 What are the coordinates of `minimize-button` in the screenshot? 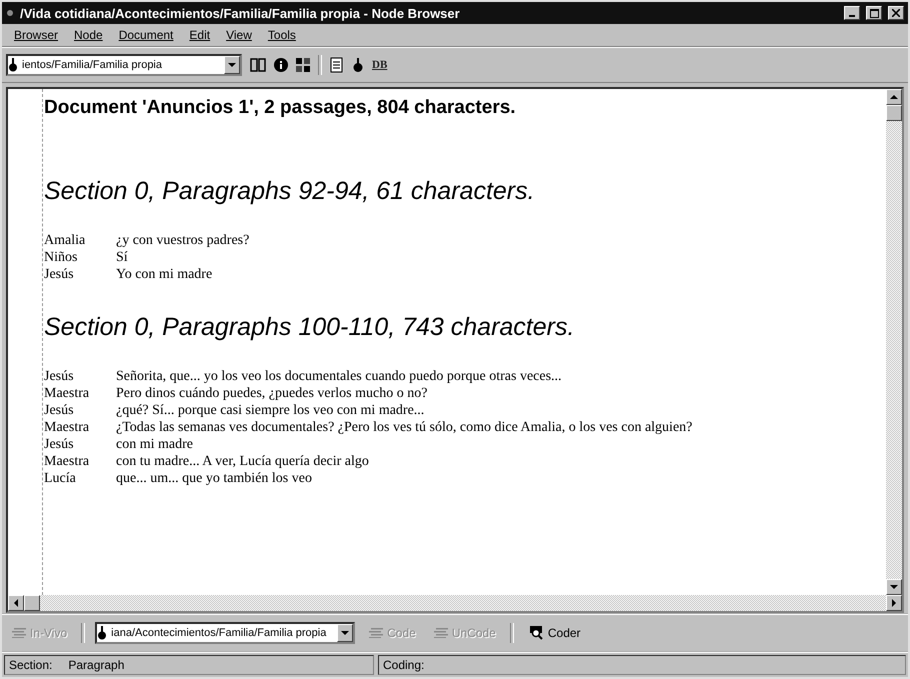 It's located at (852, 13).